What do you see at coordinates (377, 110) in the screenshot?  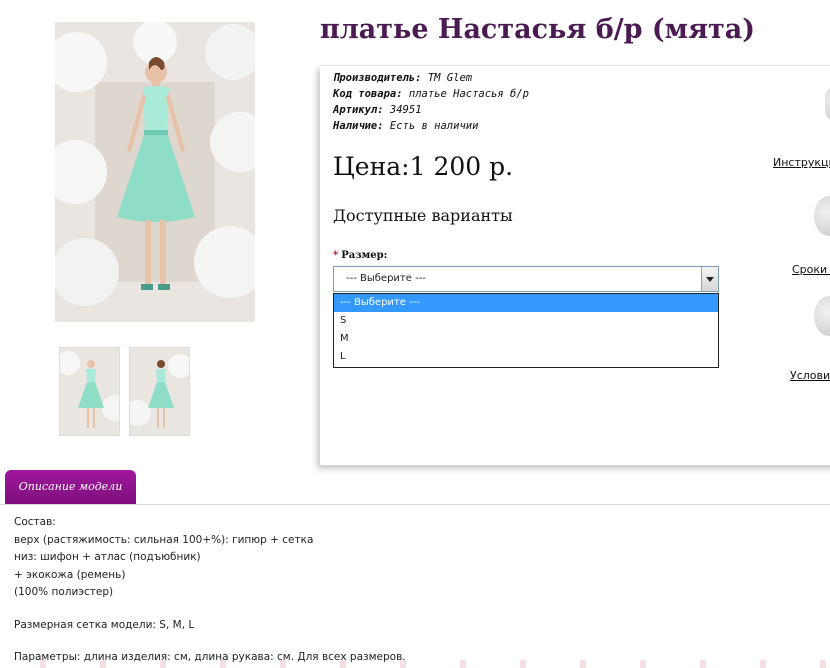 I see `meta-article: Артикул: 34951` at bounding box center [377, 110].